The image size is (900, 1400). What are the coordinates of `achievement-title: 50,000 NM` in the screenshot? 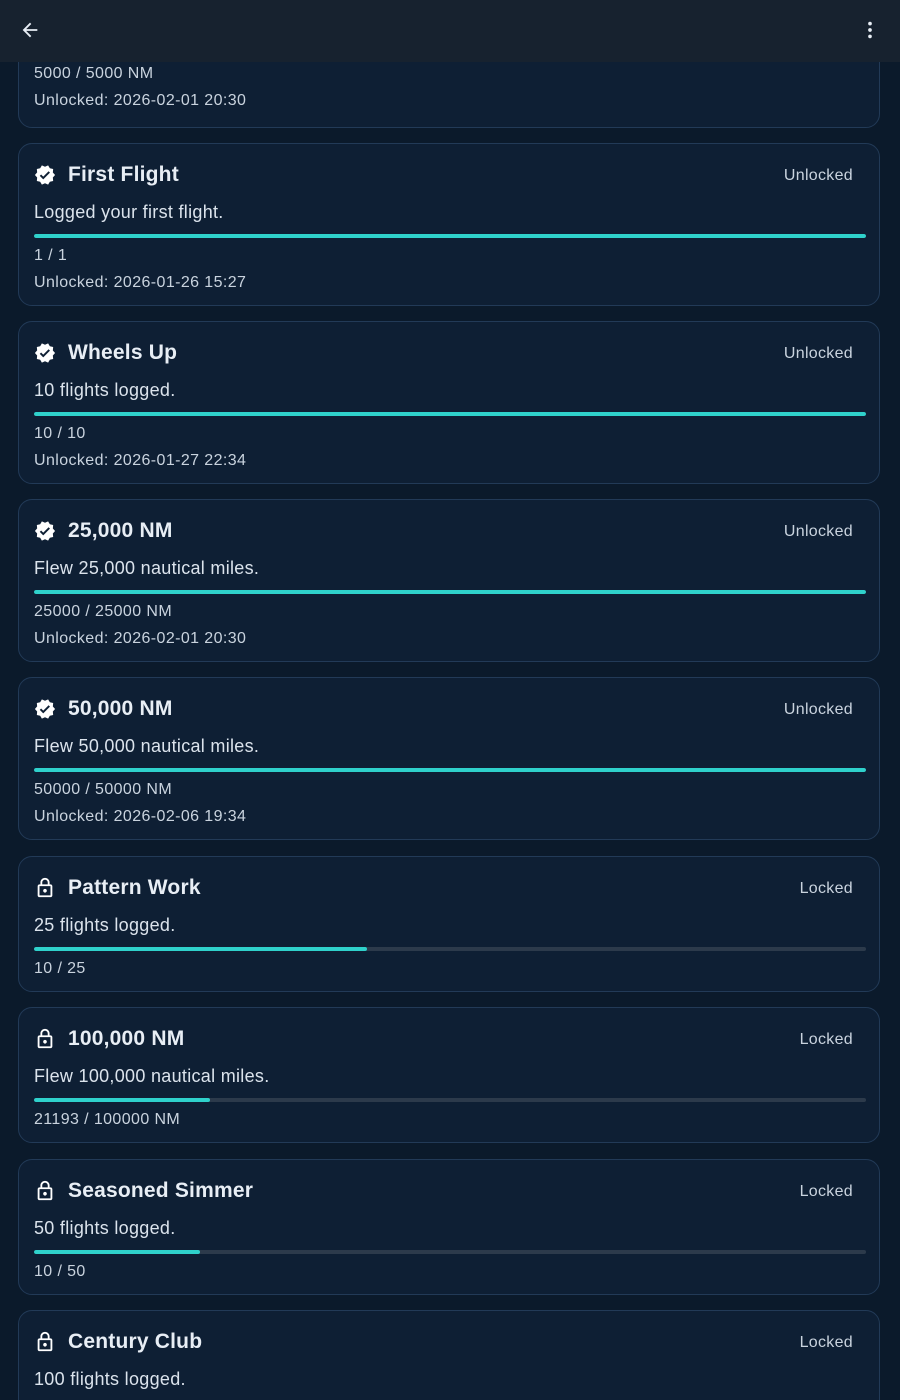 It's located at (120, 708).